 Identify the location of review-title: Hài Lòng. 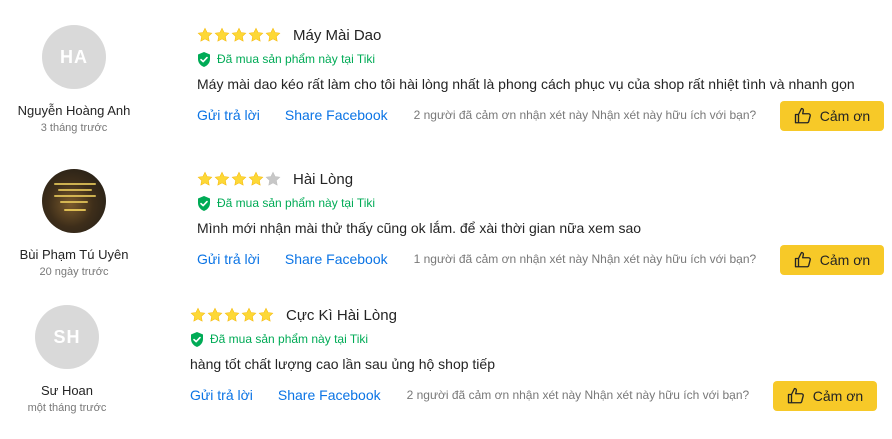
(323, 179).